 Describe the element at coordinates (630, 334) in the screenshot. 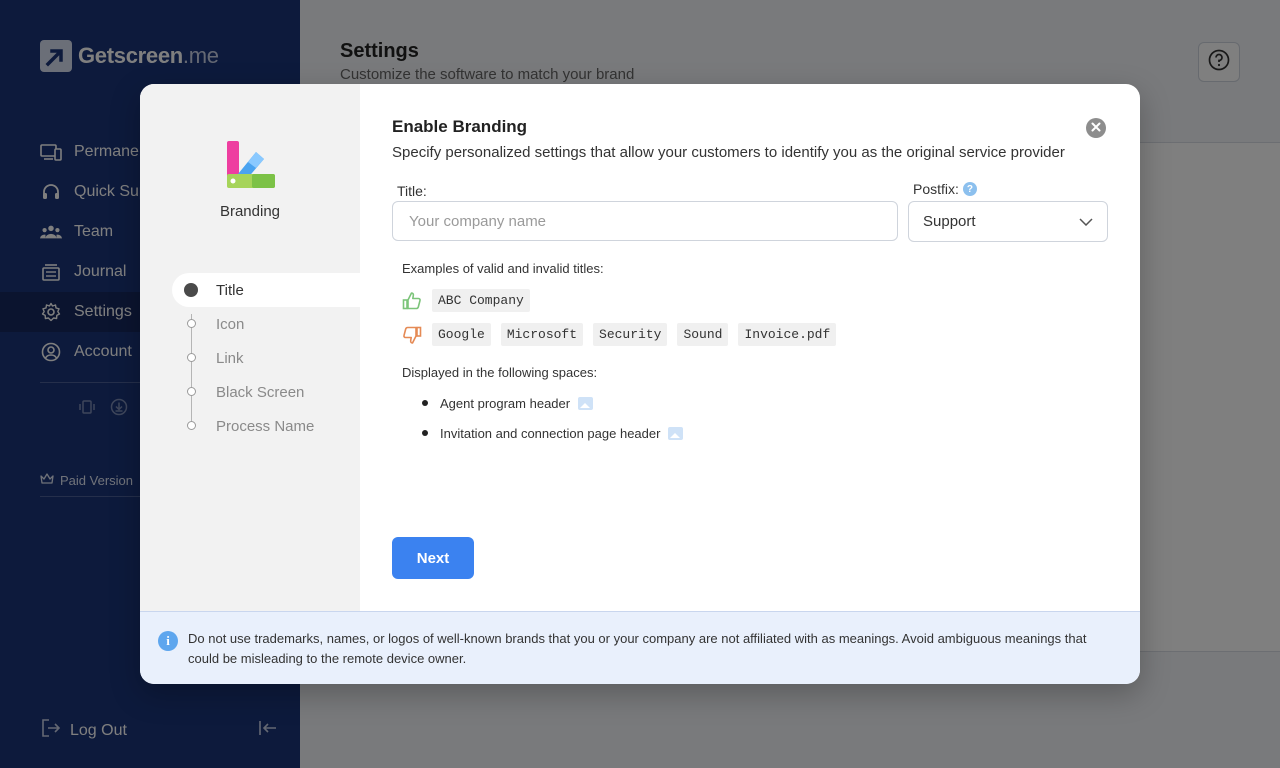

I see `invalid-example-chip: Security` at that location.